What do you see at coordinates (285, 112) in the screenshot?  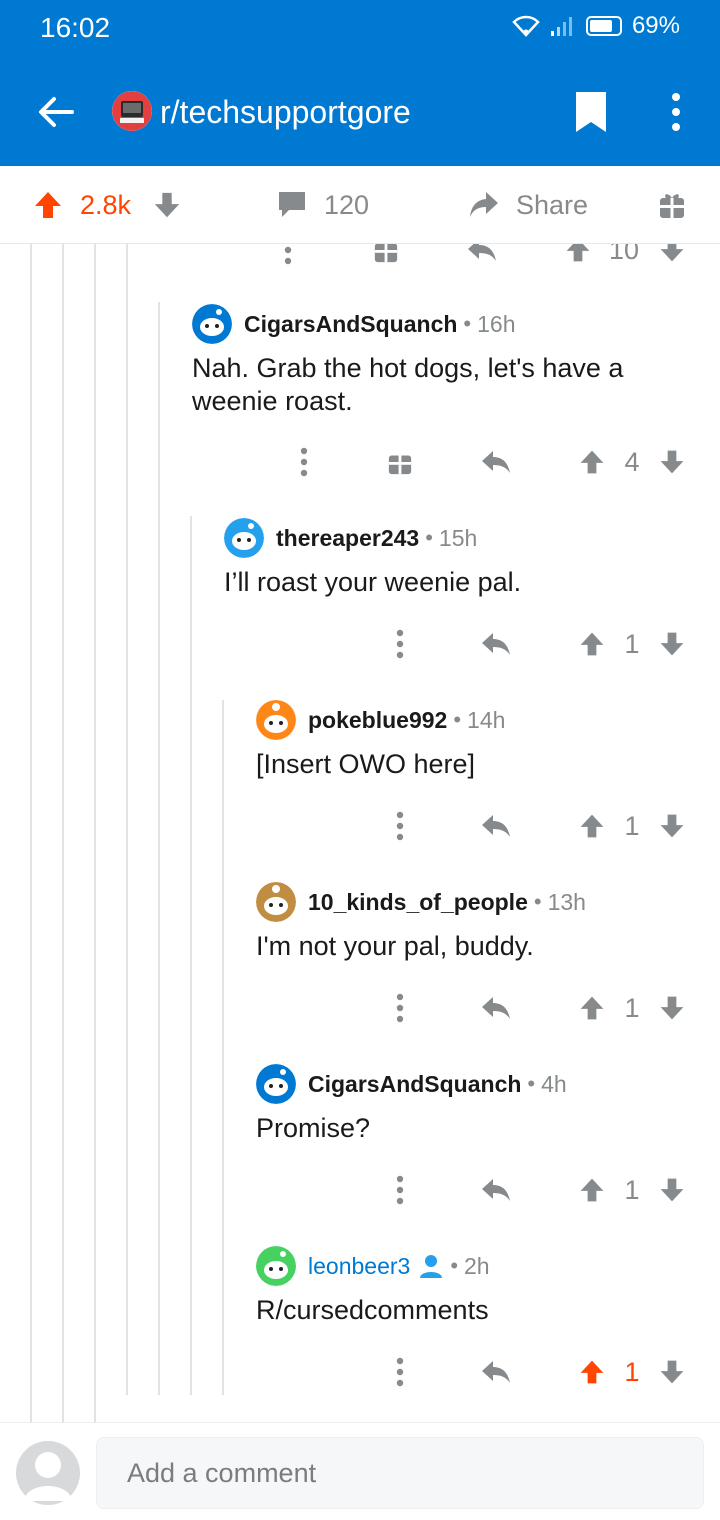 I see `subreddit-title: r/techsupportgore` at bounding box center [285, 112].